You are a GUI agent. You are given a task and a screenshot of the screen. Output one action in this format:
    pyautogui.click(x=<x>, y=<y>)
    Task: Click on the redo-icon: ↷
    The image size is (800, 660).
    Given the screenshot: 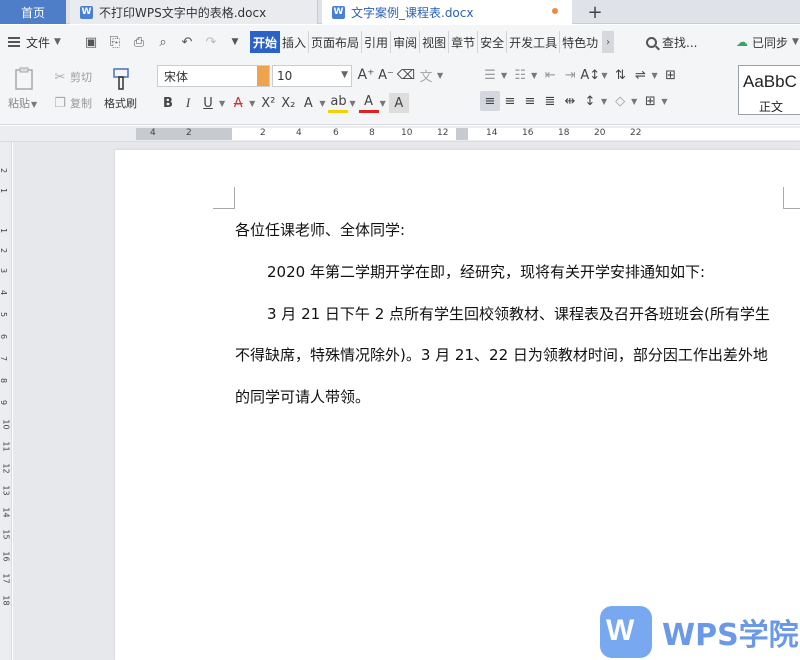 What is the action you would take?
    pyautogui.click(x=211, y=42)
    